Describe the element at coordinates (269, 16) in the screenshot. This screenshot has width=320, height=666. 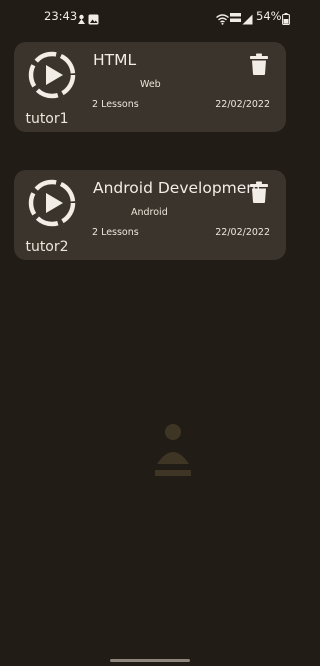
I see `battery-percentage: 54%` at that location.